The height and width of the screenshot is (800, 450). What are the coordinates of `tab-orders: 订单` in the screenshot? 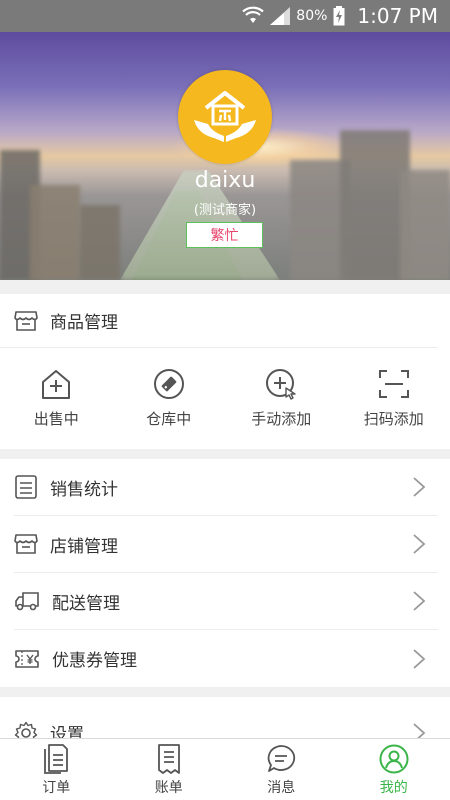 It's located at (56, 769).